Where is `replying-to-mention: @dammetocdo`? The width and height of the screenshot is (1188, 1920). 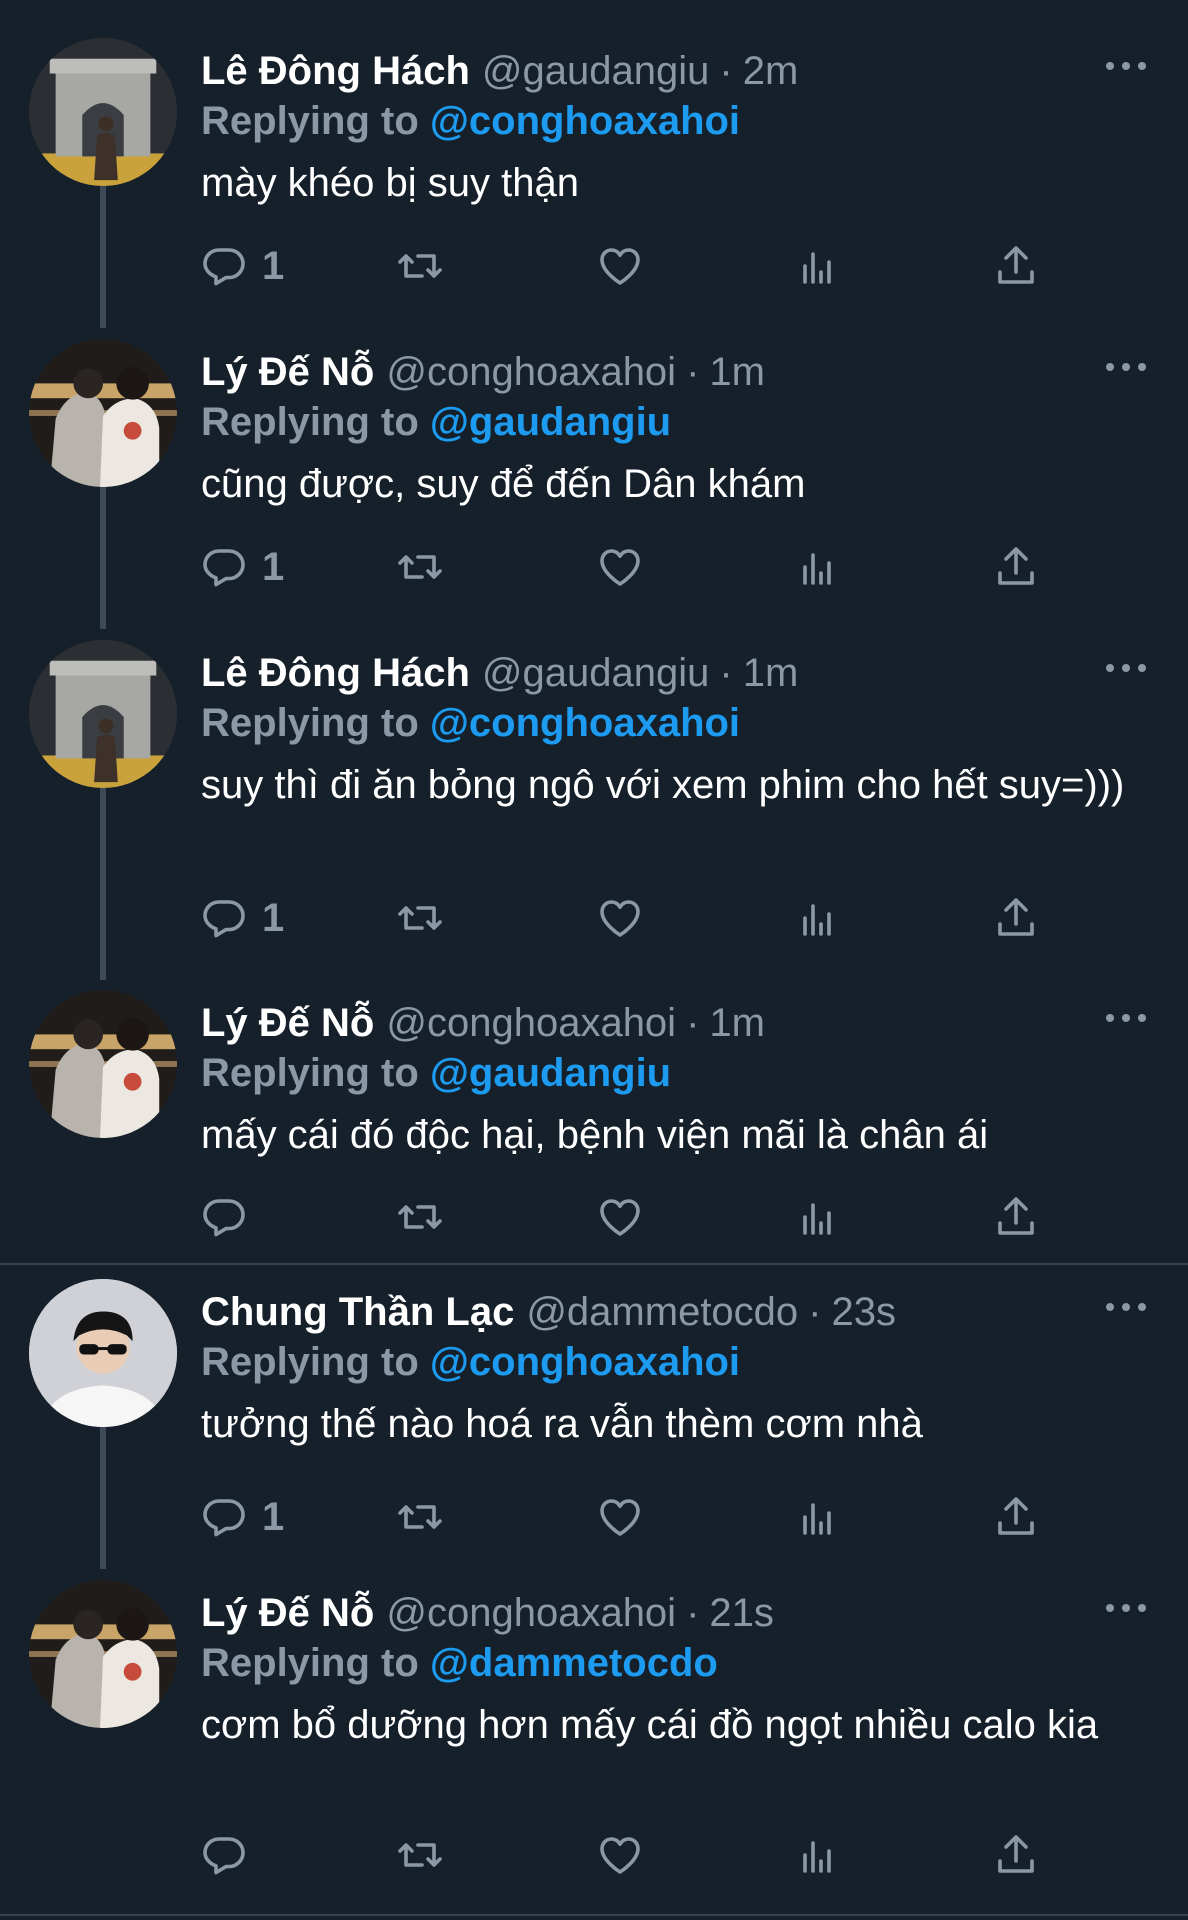
replying-to-mention: @dammetocdo is located at coordinates (574, 1663).